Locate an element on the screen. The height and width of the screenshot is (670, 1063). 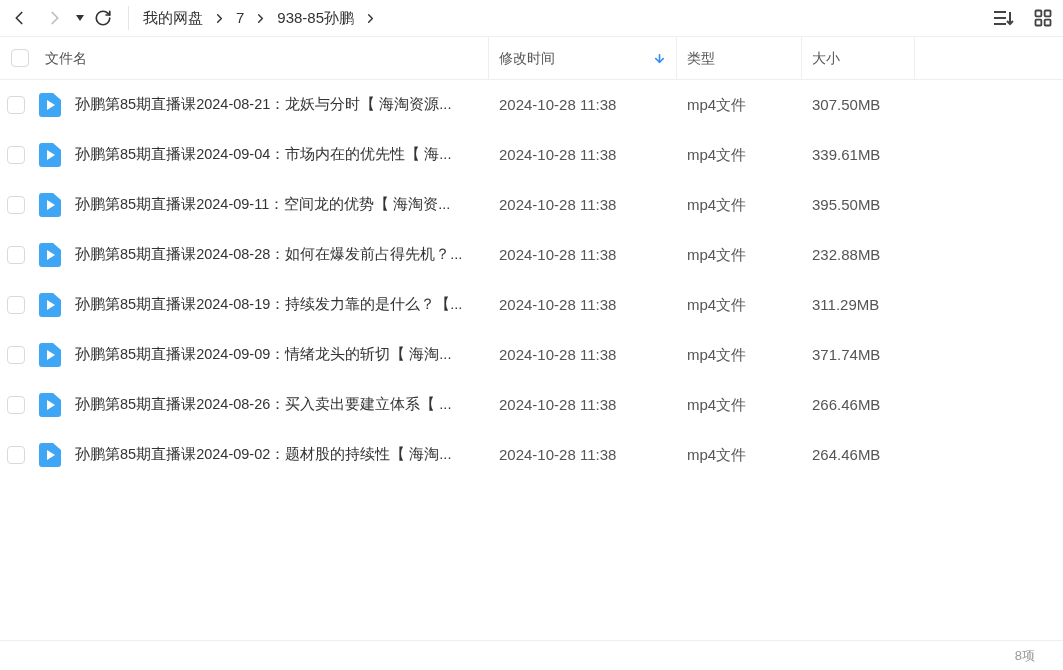
file-row: 孙鹏第85期直播课2024-09-04：市场内在的优先性【 海... 2024-10-28 11:38 mp4文件 339.61MB is located at coordinates (531, 155).